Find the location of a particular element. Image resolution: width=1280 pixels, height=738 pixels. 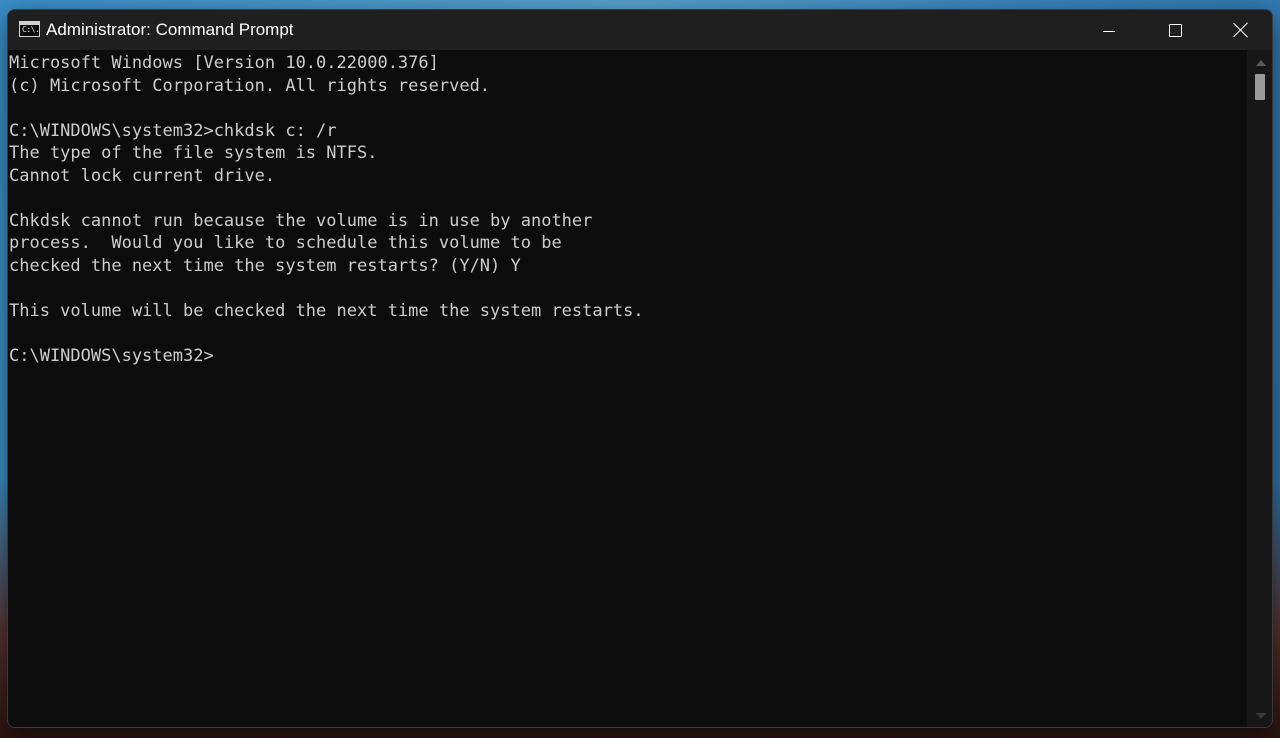

command-prompt-line: C:\WINDOWS\system32> is located at coordinates (627, 356).